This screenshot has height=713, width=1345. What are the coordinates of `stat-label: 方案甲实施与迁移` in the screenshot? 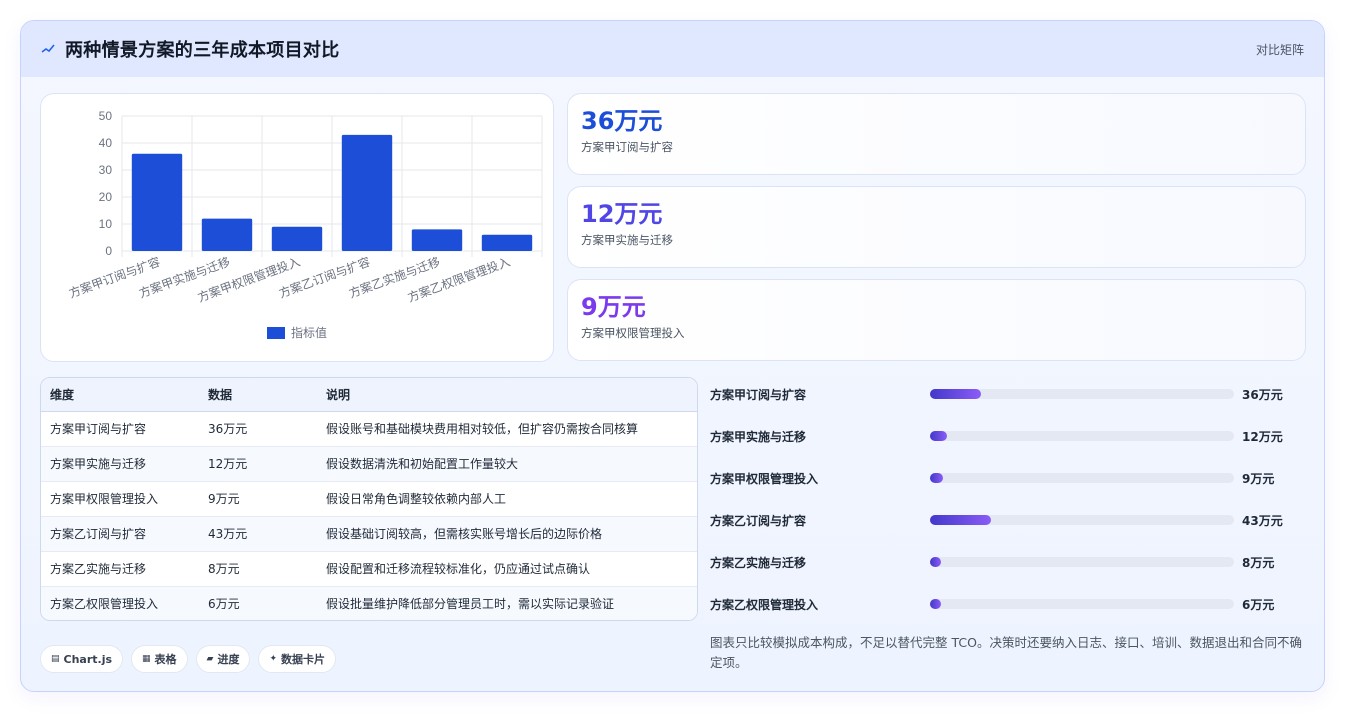 It's located at (627, 240).